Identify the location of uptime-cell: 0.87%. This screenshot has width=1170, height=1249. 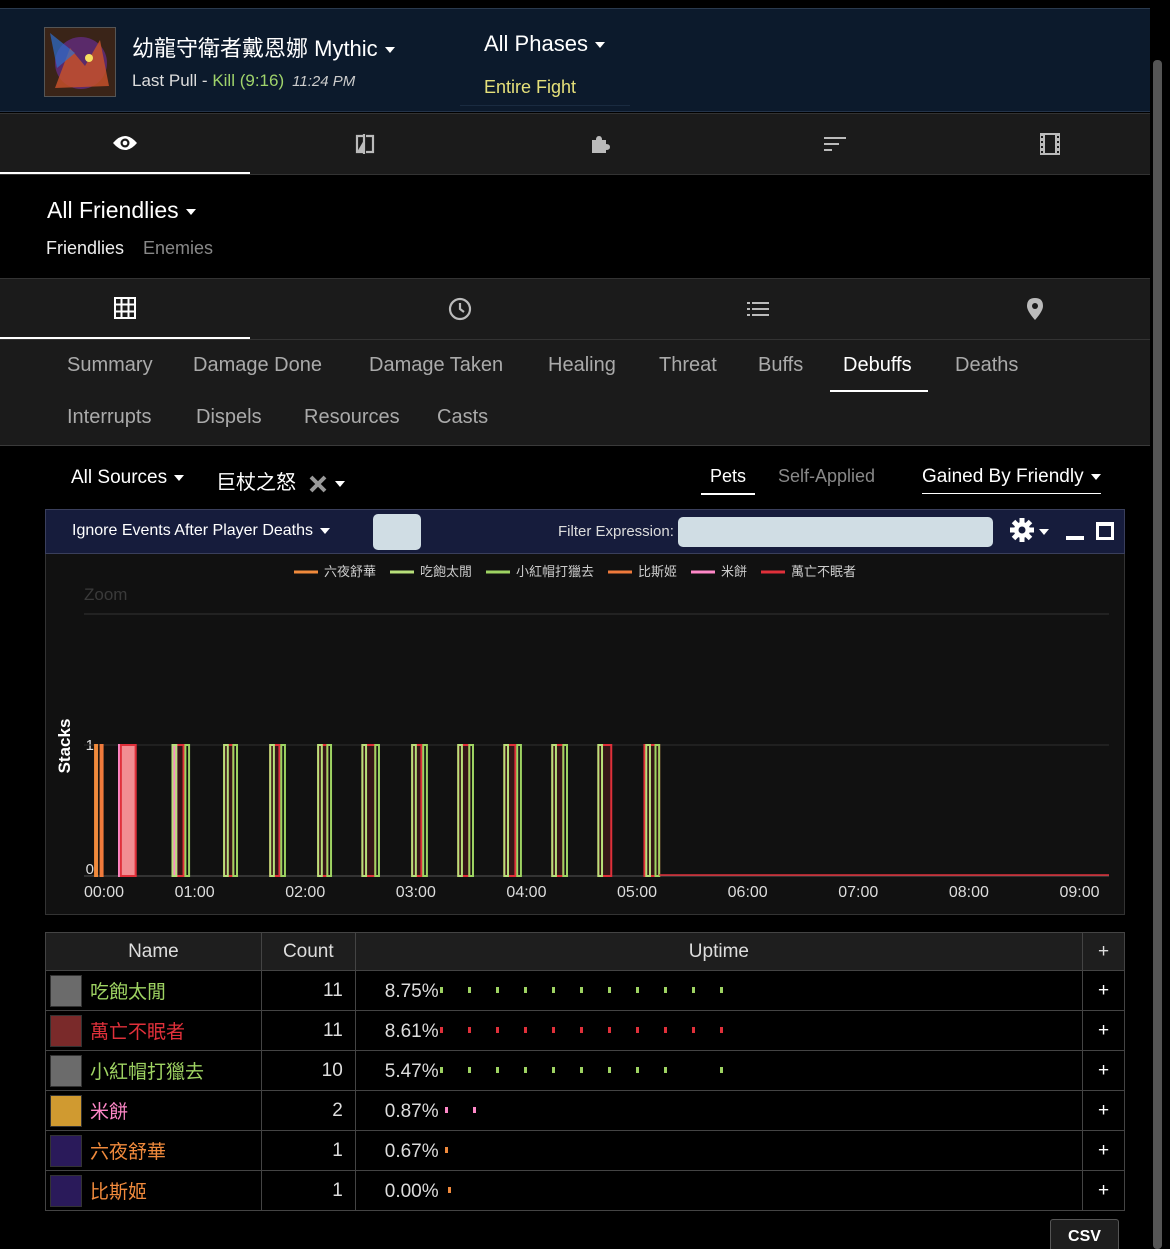
(719, 1110).